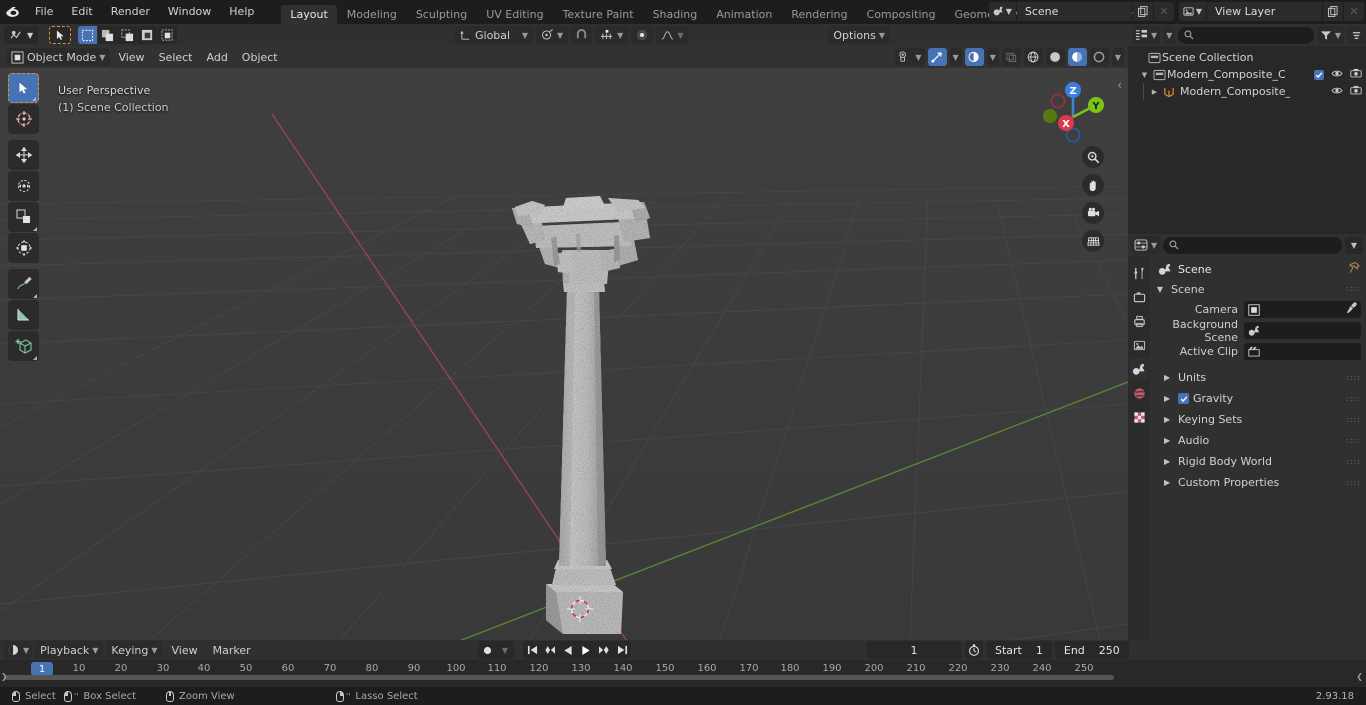 This screenshot has width=1366, height=705. What do you see at coordinates (1099, 57) in the screenshot?
I see `shading-rendered-button` at bounding box center [1099, 57].